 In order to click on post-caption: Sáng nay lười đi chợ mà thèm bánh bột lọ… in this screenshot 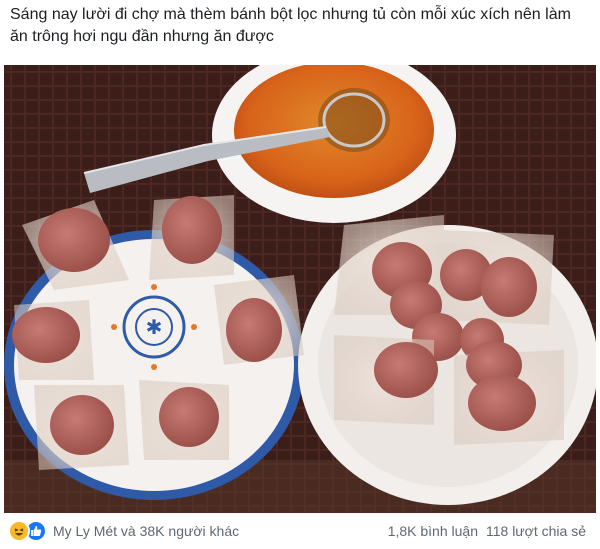, I will do `click(290, 25)`.